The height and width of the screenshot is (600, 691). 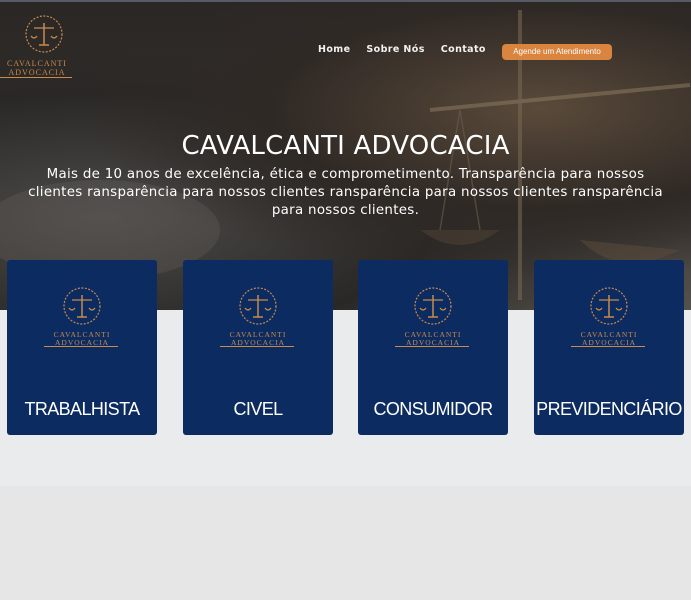 I want to click on practice-area-card: CAVALCANTI ADVOCACIA CIVEL, so click(x=258, y=347).